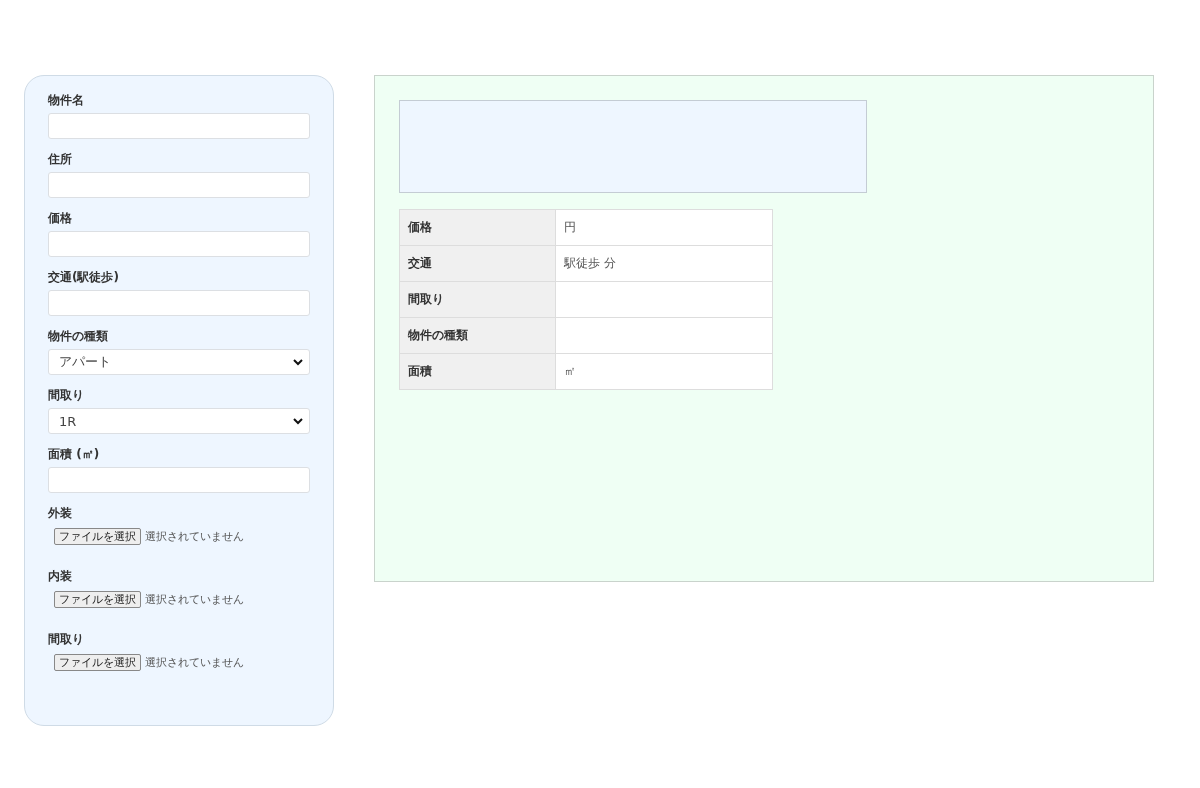  Describe the element at coordinates (664, 227) in the screenshot. I see `table-cell: 円` at that location.